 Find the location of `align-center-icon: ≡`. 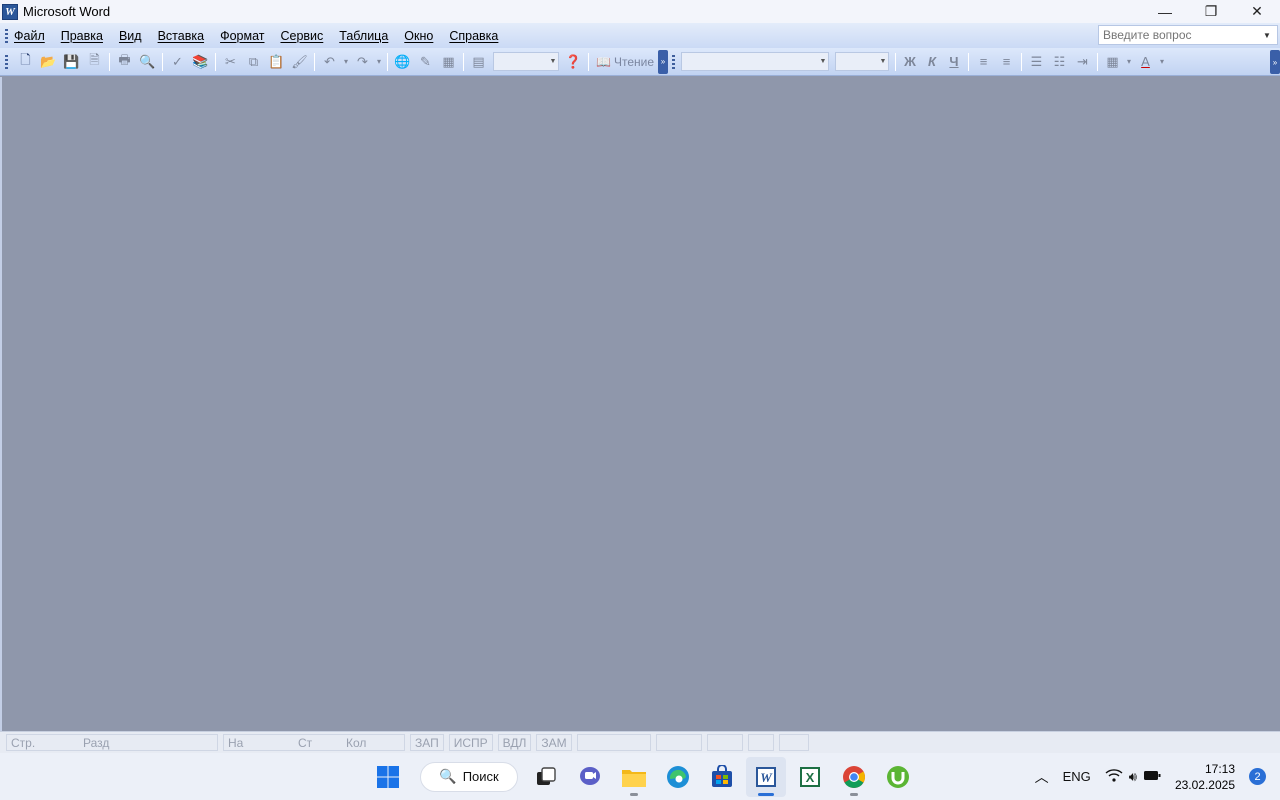

align-center-icon: ≡ is located at coordinates (1006, 62).